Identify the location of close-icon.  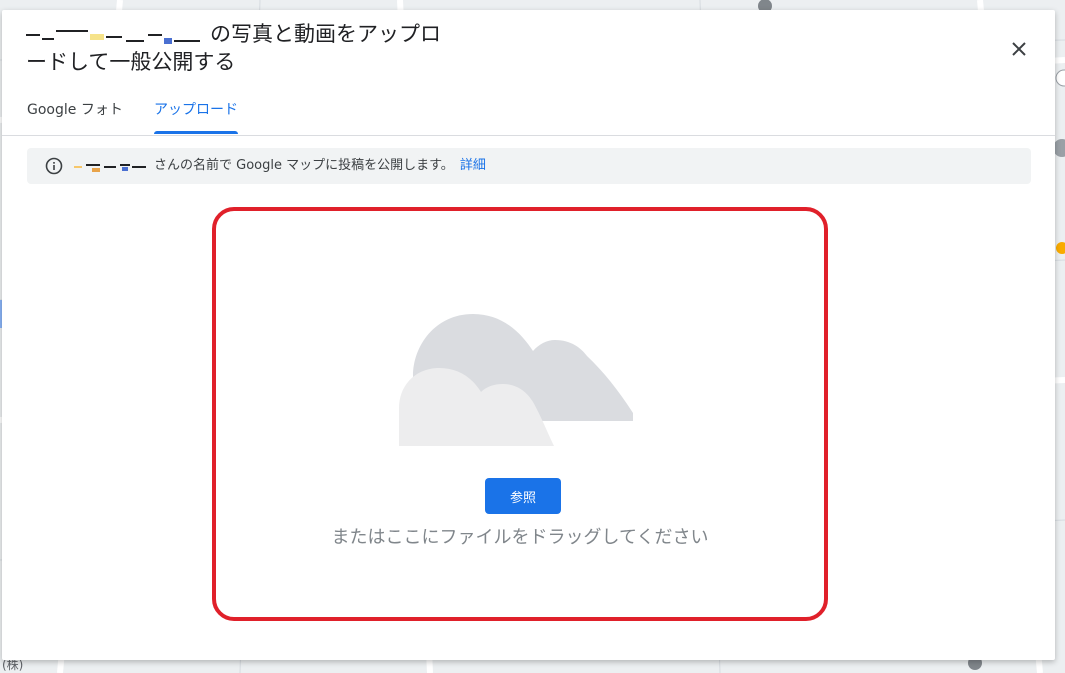
(1019, 49).